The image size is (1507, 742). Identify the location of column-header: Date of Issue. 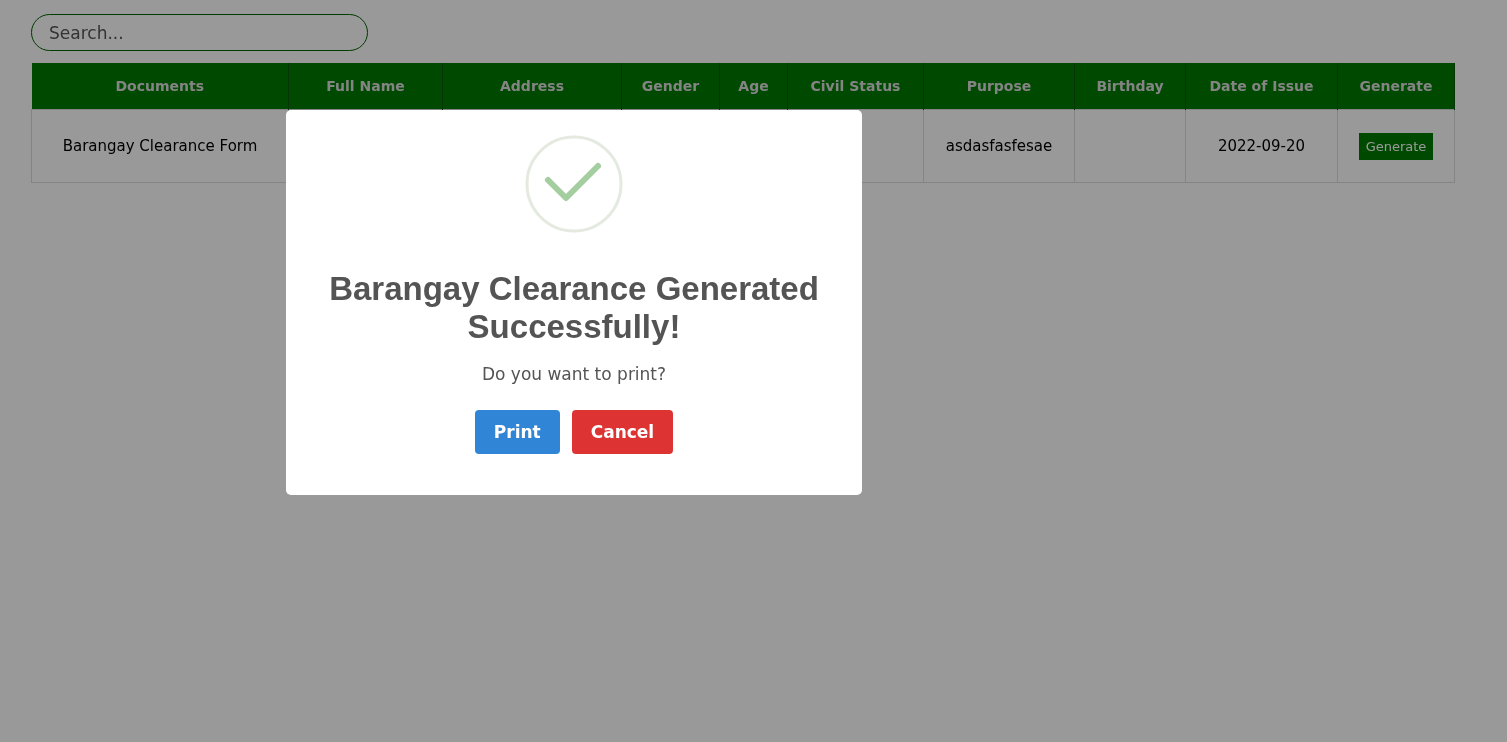
(1261, 86).